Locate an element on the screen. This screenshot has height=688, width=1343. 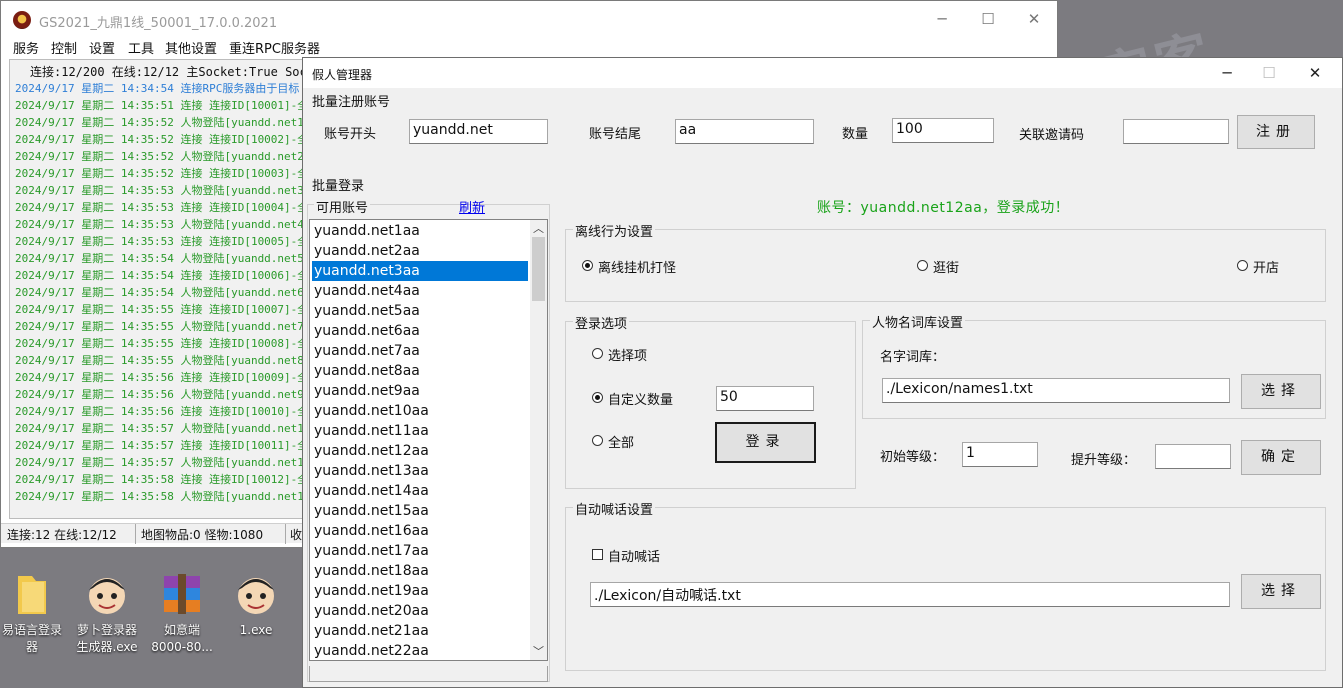
account-list-item: yuandd.net8aa is located at coordinates (420, 371).